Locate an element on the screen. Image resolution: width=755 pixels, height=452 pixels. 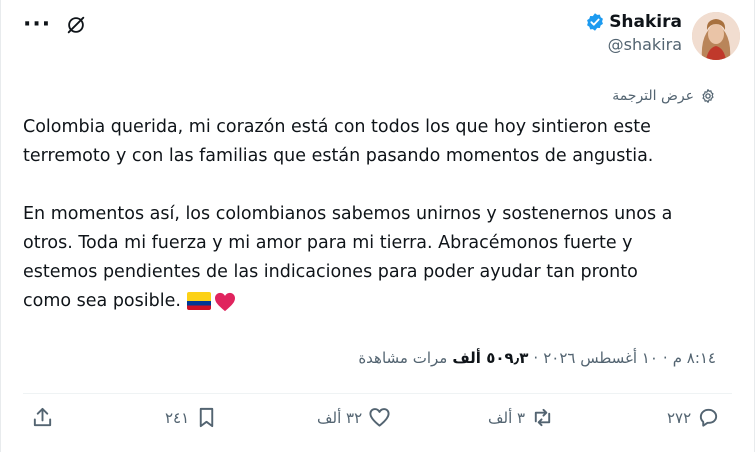
action-bar: ٢٤١ ٣٢ ألف ٣ ألف ٢٧٢ is located at coordinates (381, 424).